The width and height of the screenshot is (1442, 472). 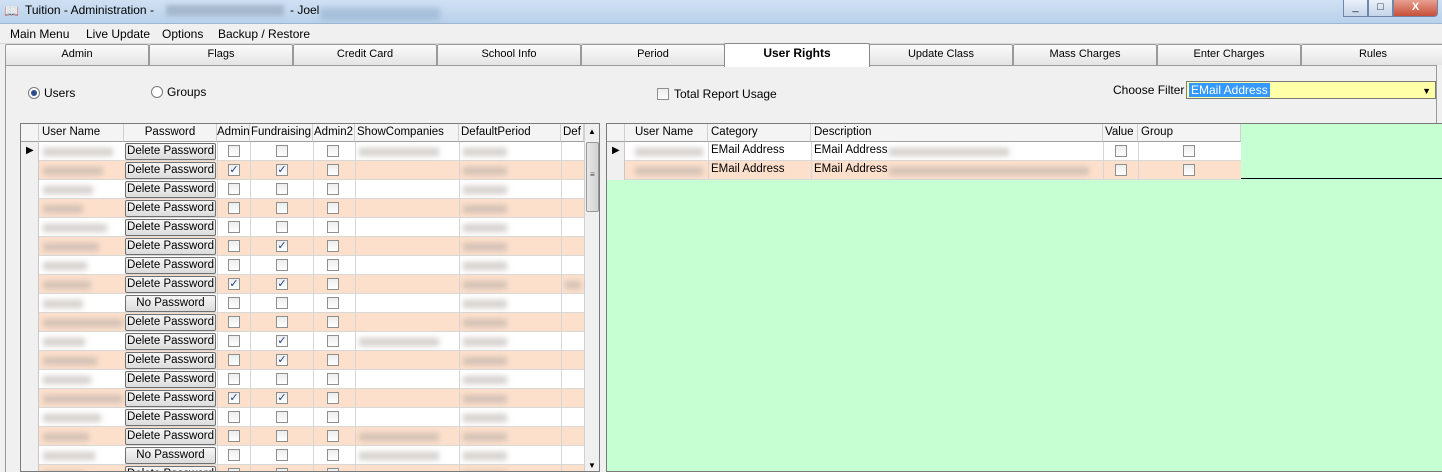 What do you see at coordinates (941, 54) in the screenshot?
I see `tab-update-class: Update Class` at bounding box center [941, 54].